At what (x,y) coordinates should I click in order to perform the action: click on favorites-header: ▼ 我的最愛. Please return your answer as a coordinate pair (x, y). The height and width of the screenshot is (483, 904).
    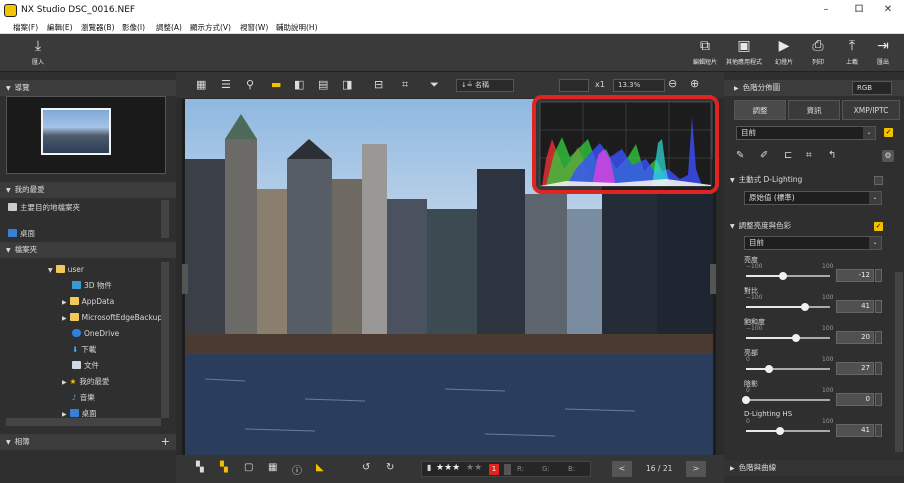
    Looking at the image, I should click on (88, 190).